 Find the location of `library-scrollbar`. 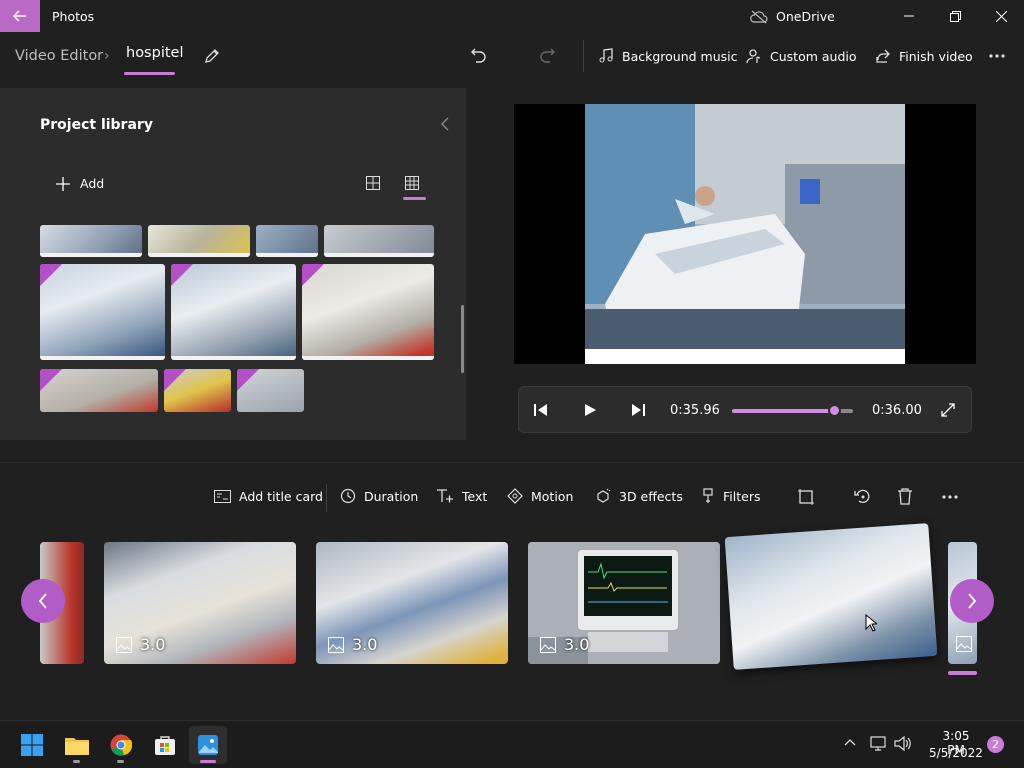

library-scrollbar is located at coordinates (462, 339).